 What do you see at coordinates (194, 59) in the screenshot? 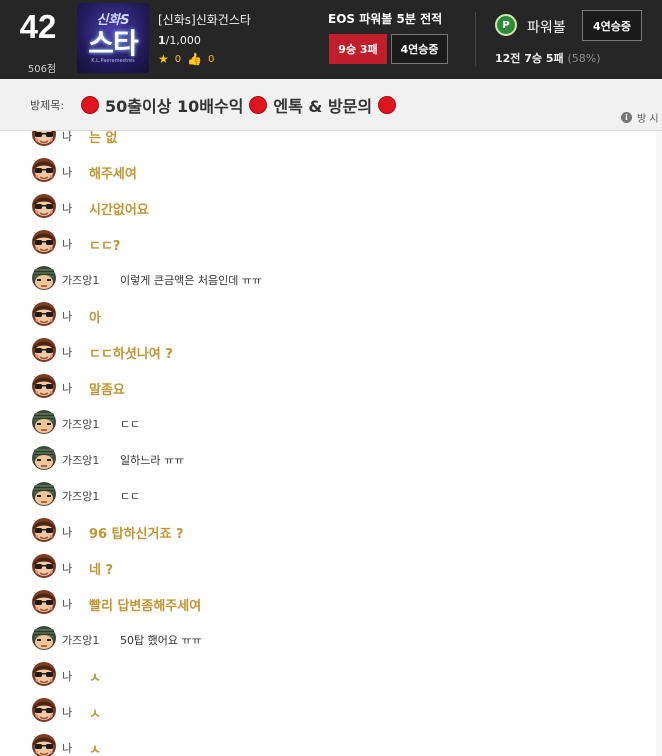
I see `thumbs-up-icon: 👍` at bounding box center [194, 59].